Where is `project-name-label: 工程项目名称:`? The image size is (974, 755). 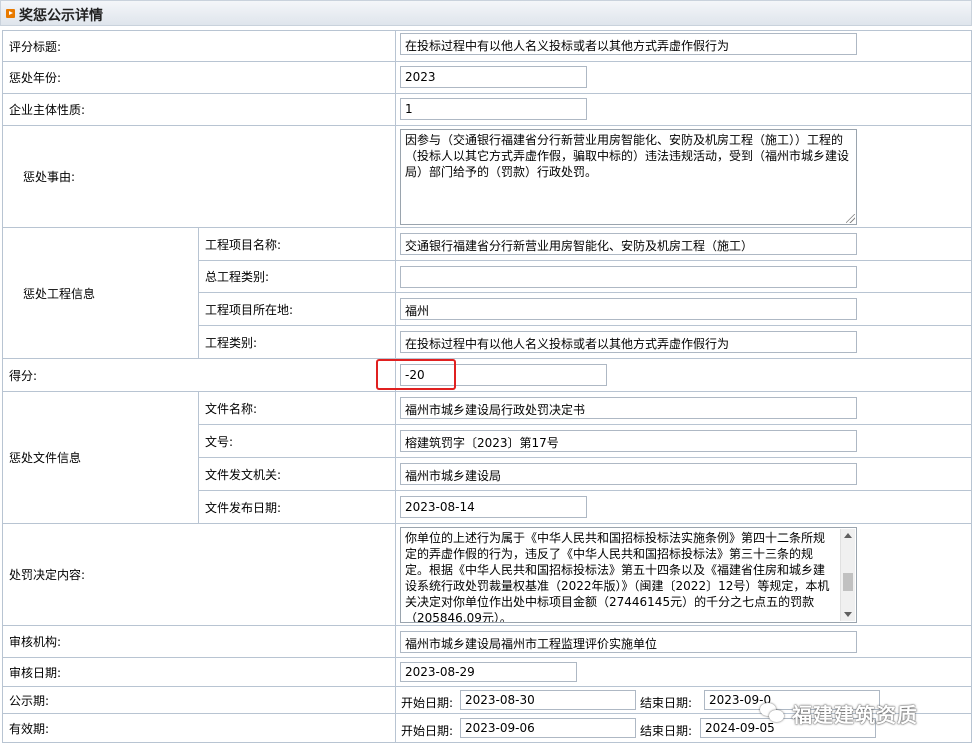 project-name-label: 工程项目名称: is located at coordinates (297, 244).